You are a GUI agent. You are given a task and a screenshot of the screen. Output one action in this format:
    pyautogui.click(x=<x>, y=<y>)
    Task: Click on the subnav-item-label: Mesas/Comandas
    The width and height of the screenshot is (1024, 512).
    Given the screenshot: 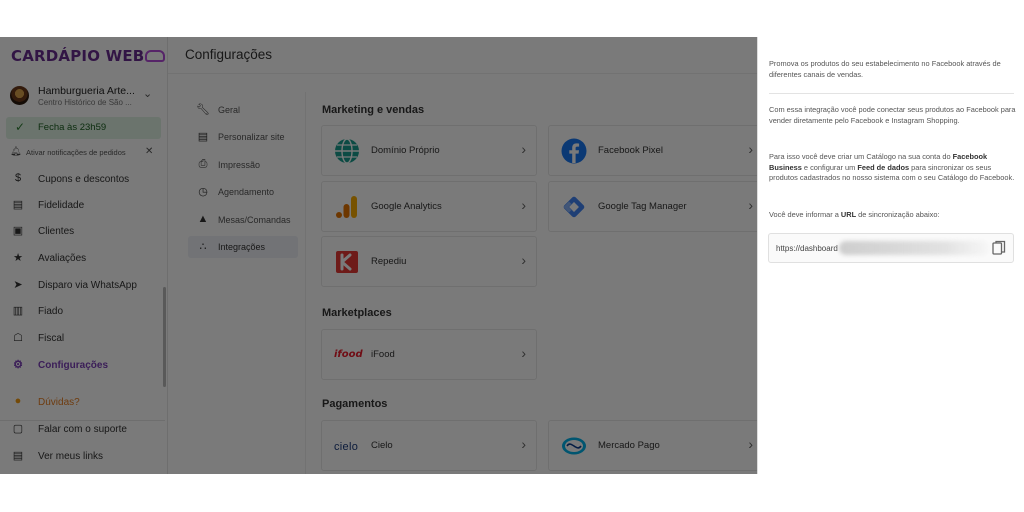 What is the action you would take?
    pyautogui.click(x=254, y=220)
    